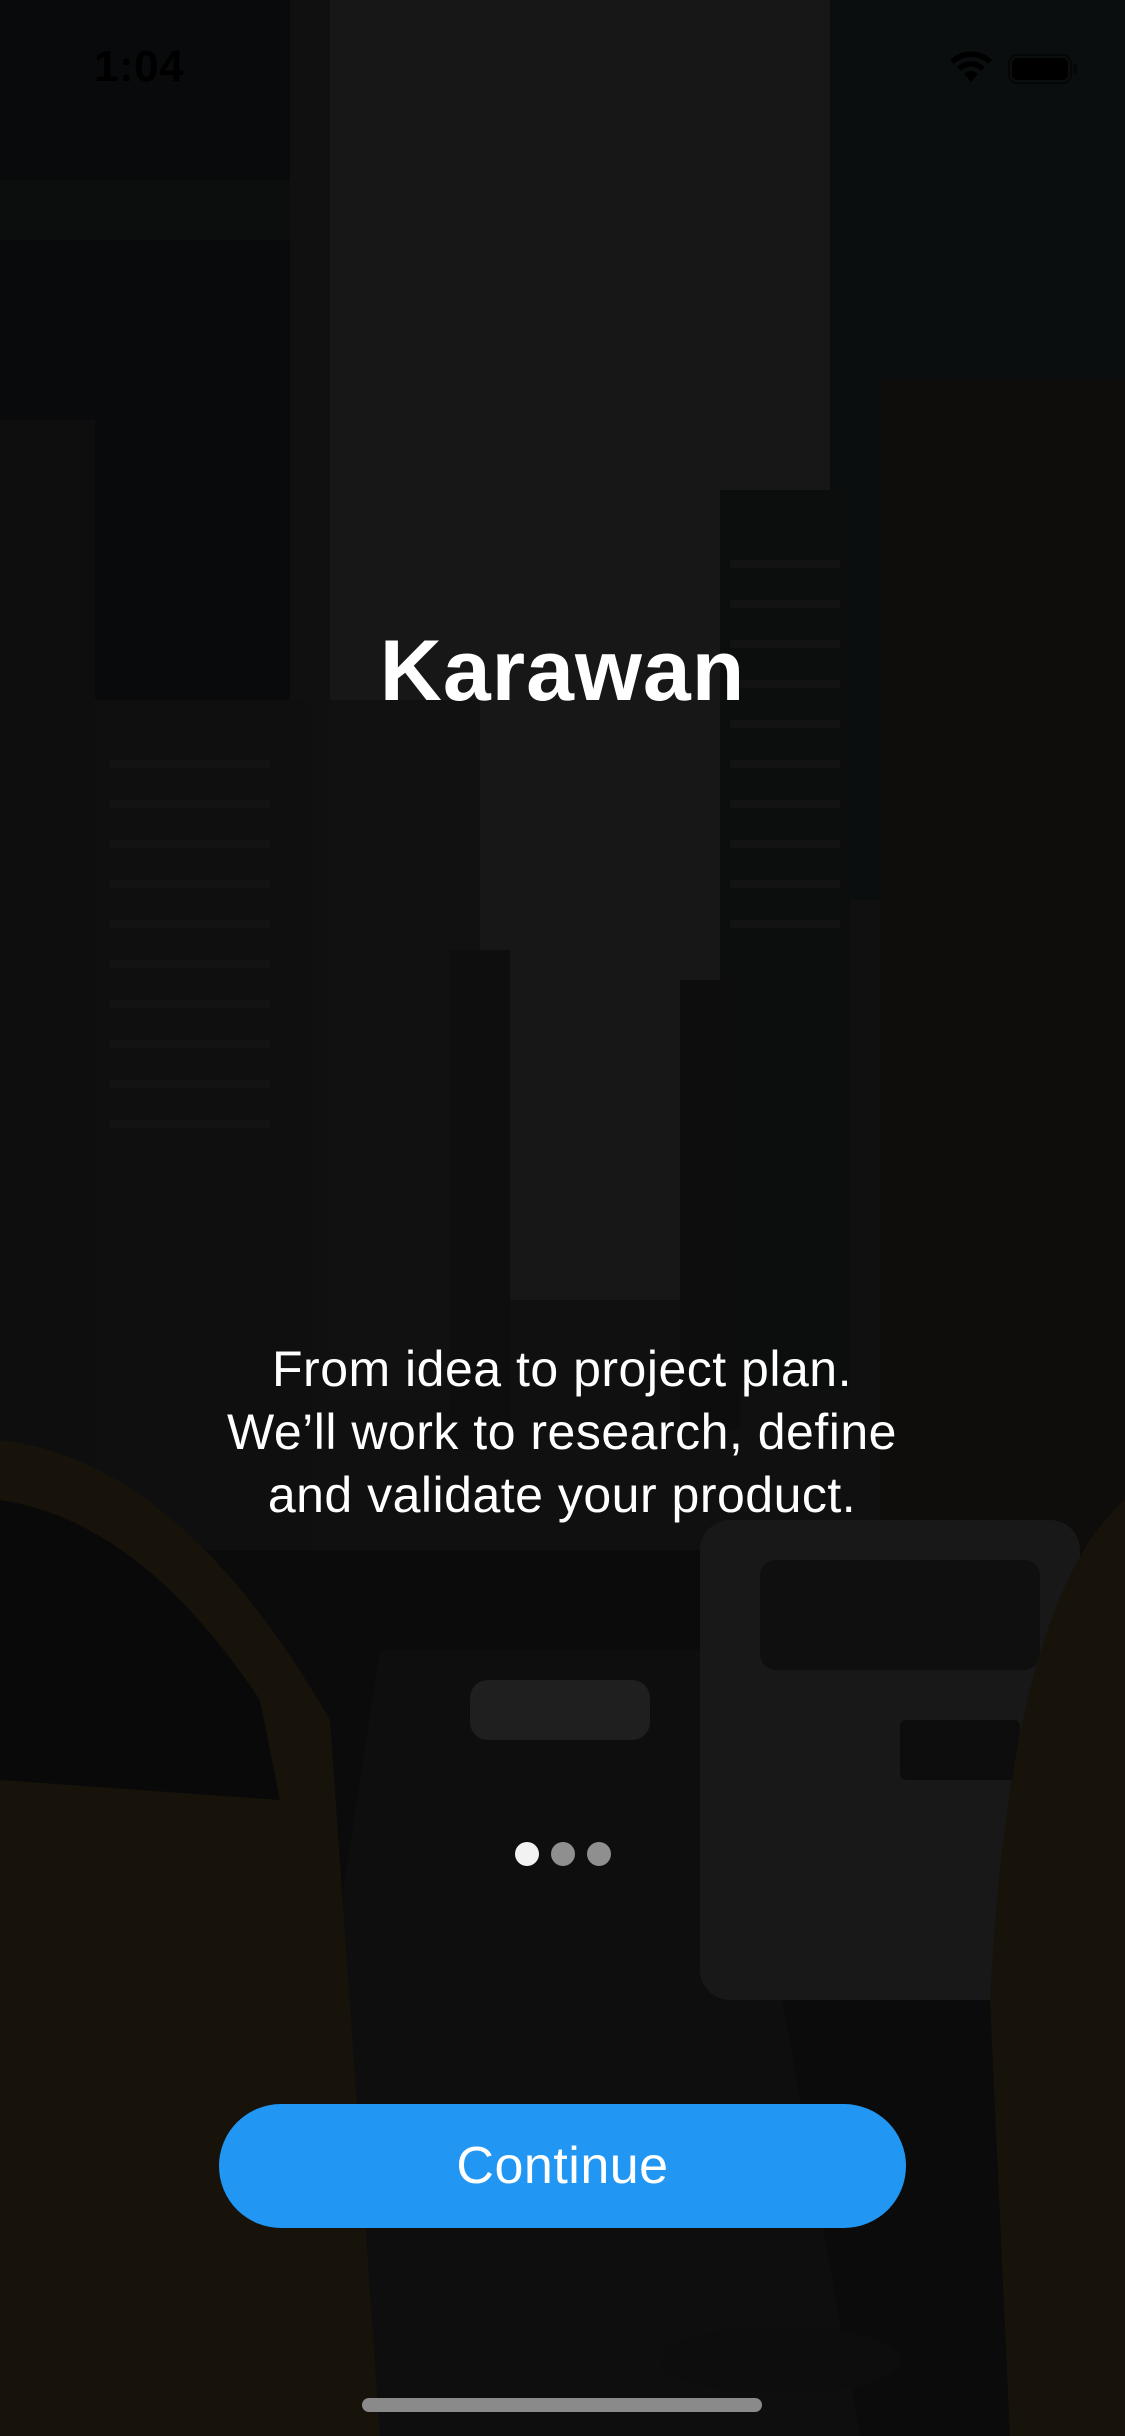 The image size is (1125, 2436). What do you see at coordinates (562, 66) in the screenshot?
I see `status-bar: 1:04` at bounding box center [562, 66].